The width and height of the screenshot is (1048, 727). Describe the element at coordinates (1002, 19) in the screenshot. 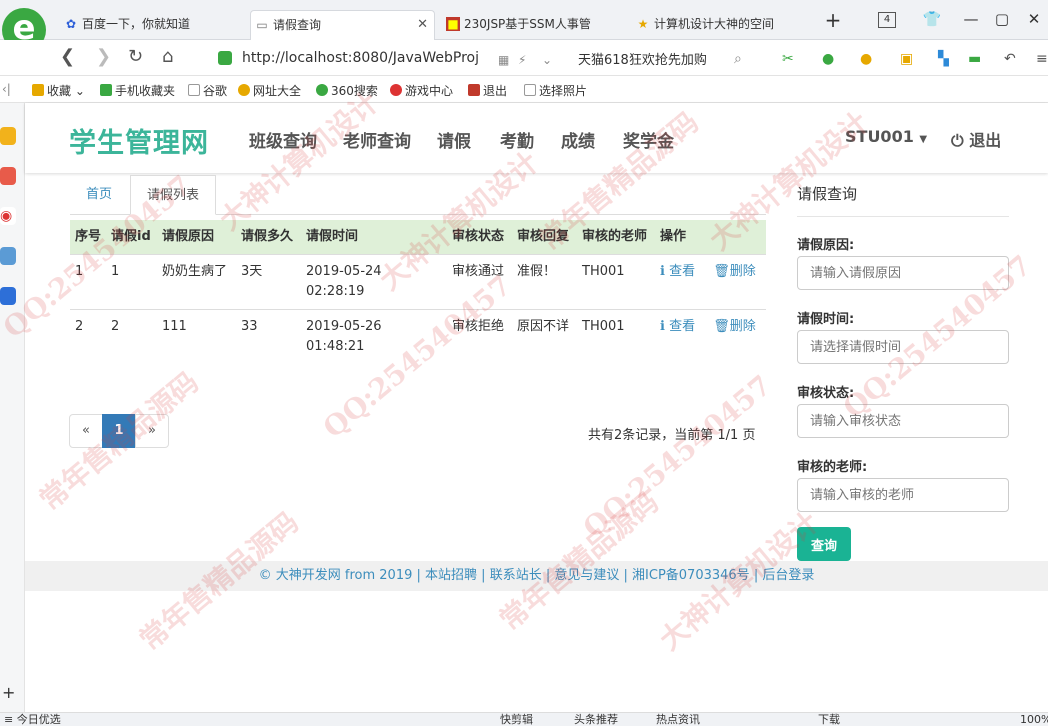

I see `maximize-icon: ▢` at that location.